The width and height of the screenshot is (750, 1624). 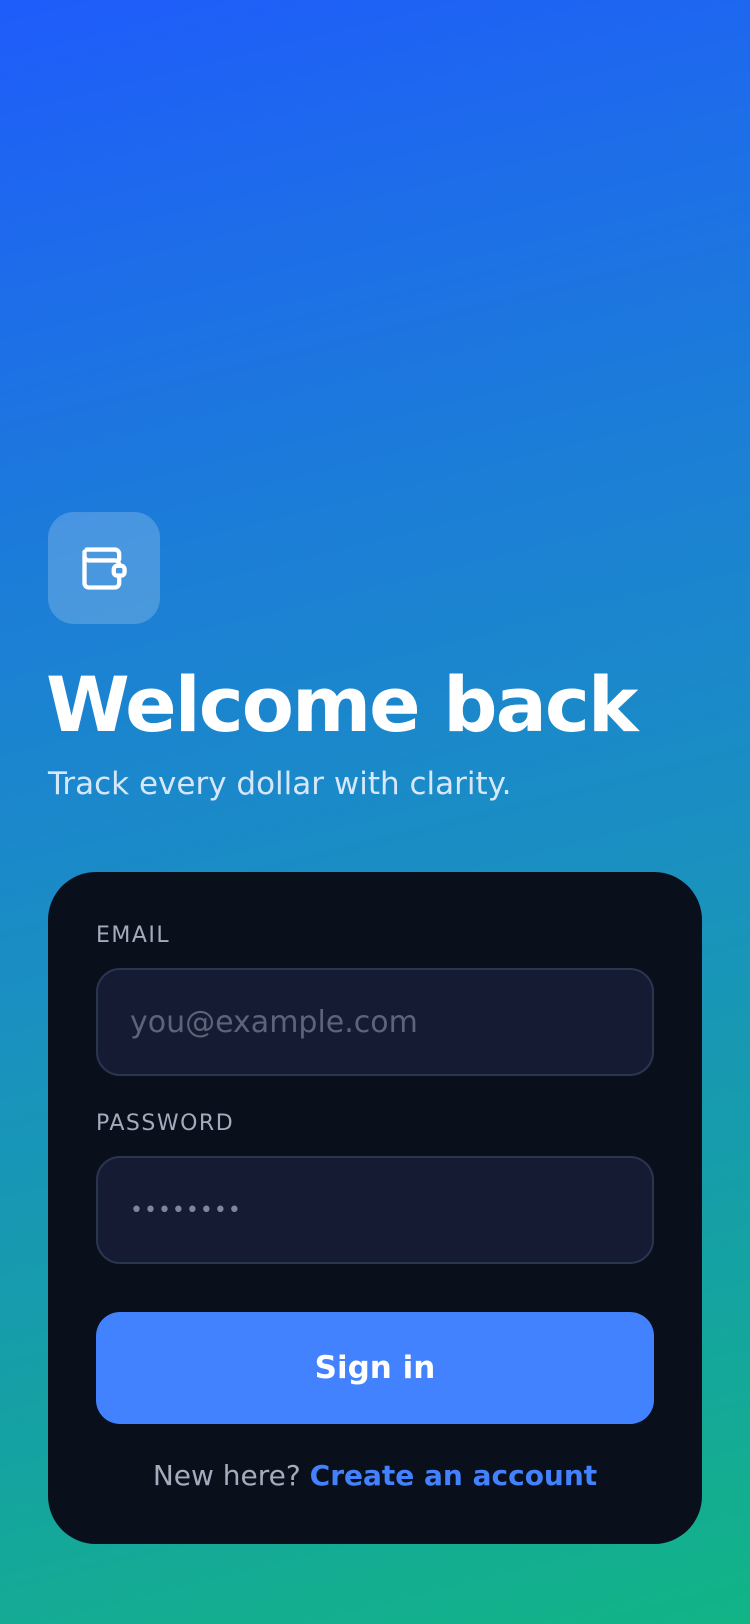 What do you see at coordinates (133, 935) in the screenshot?
I see `email-label: EMAIL` at bounding box center [133, 935].